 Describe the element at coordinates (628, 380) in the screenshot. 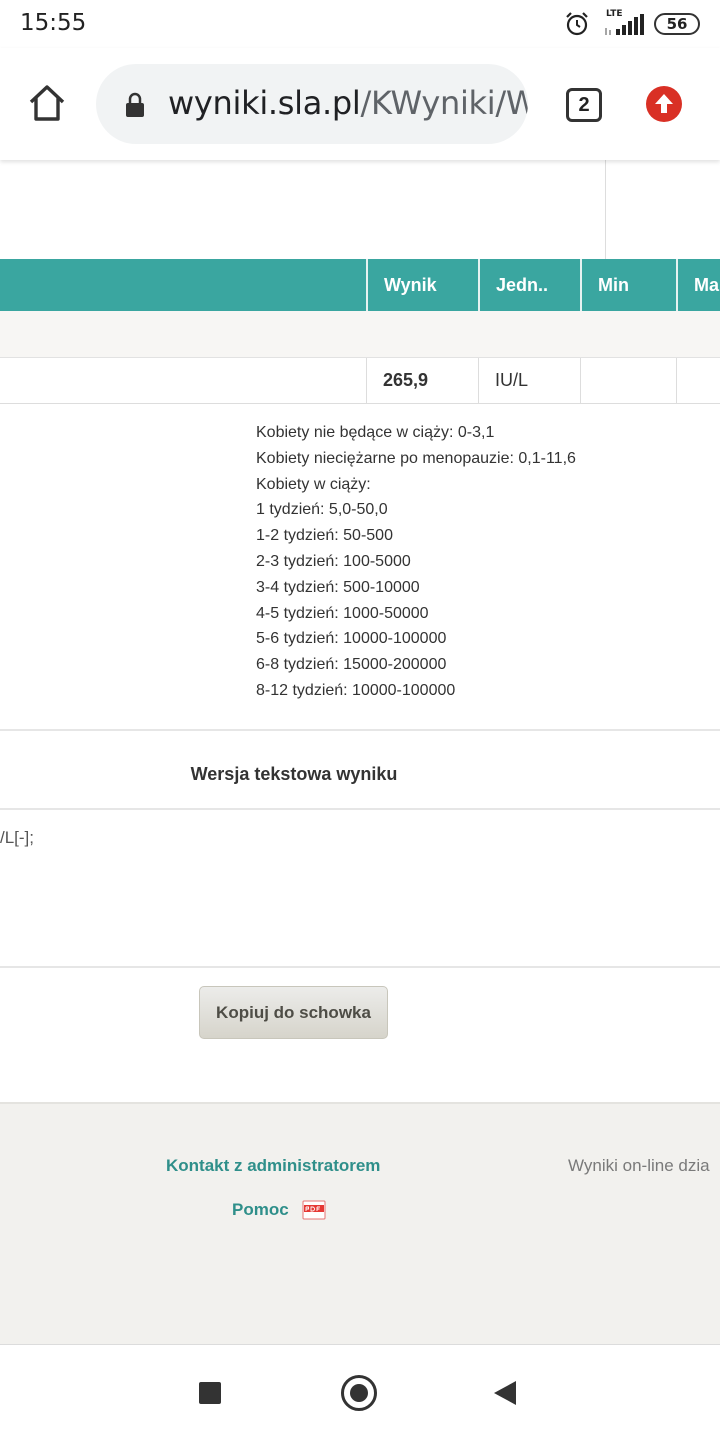

I see `result-min` at that location.